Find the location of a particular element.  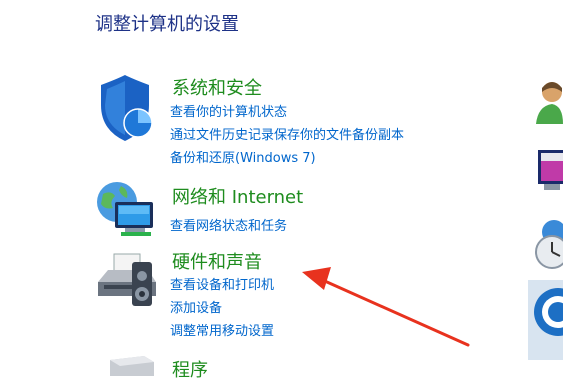

clock-globe-icon is located at coordinates (547, 247).